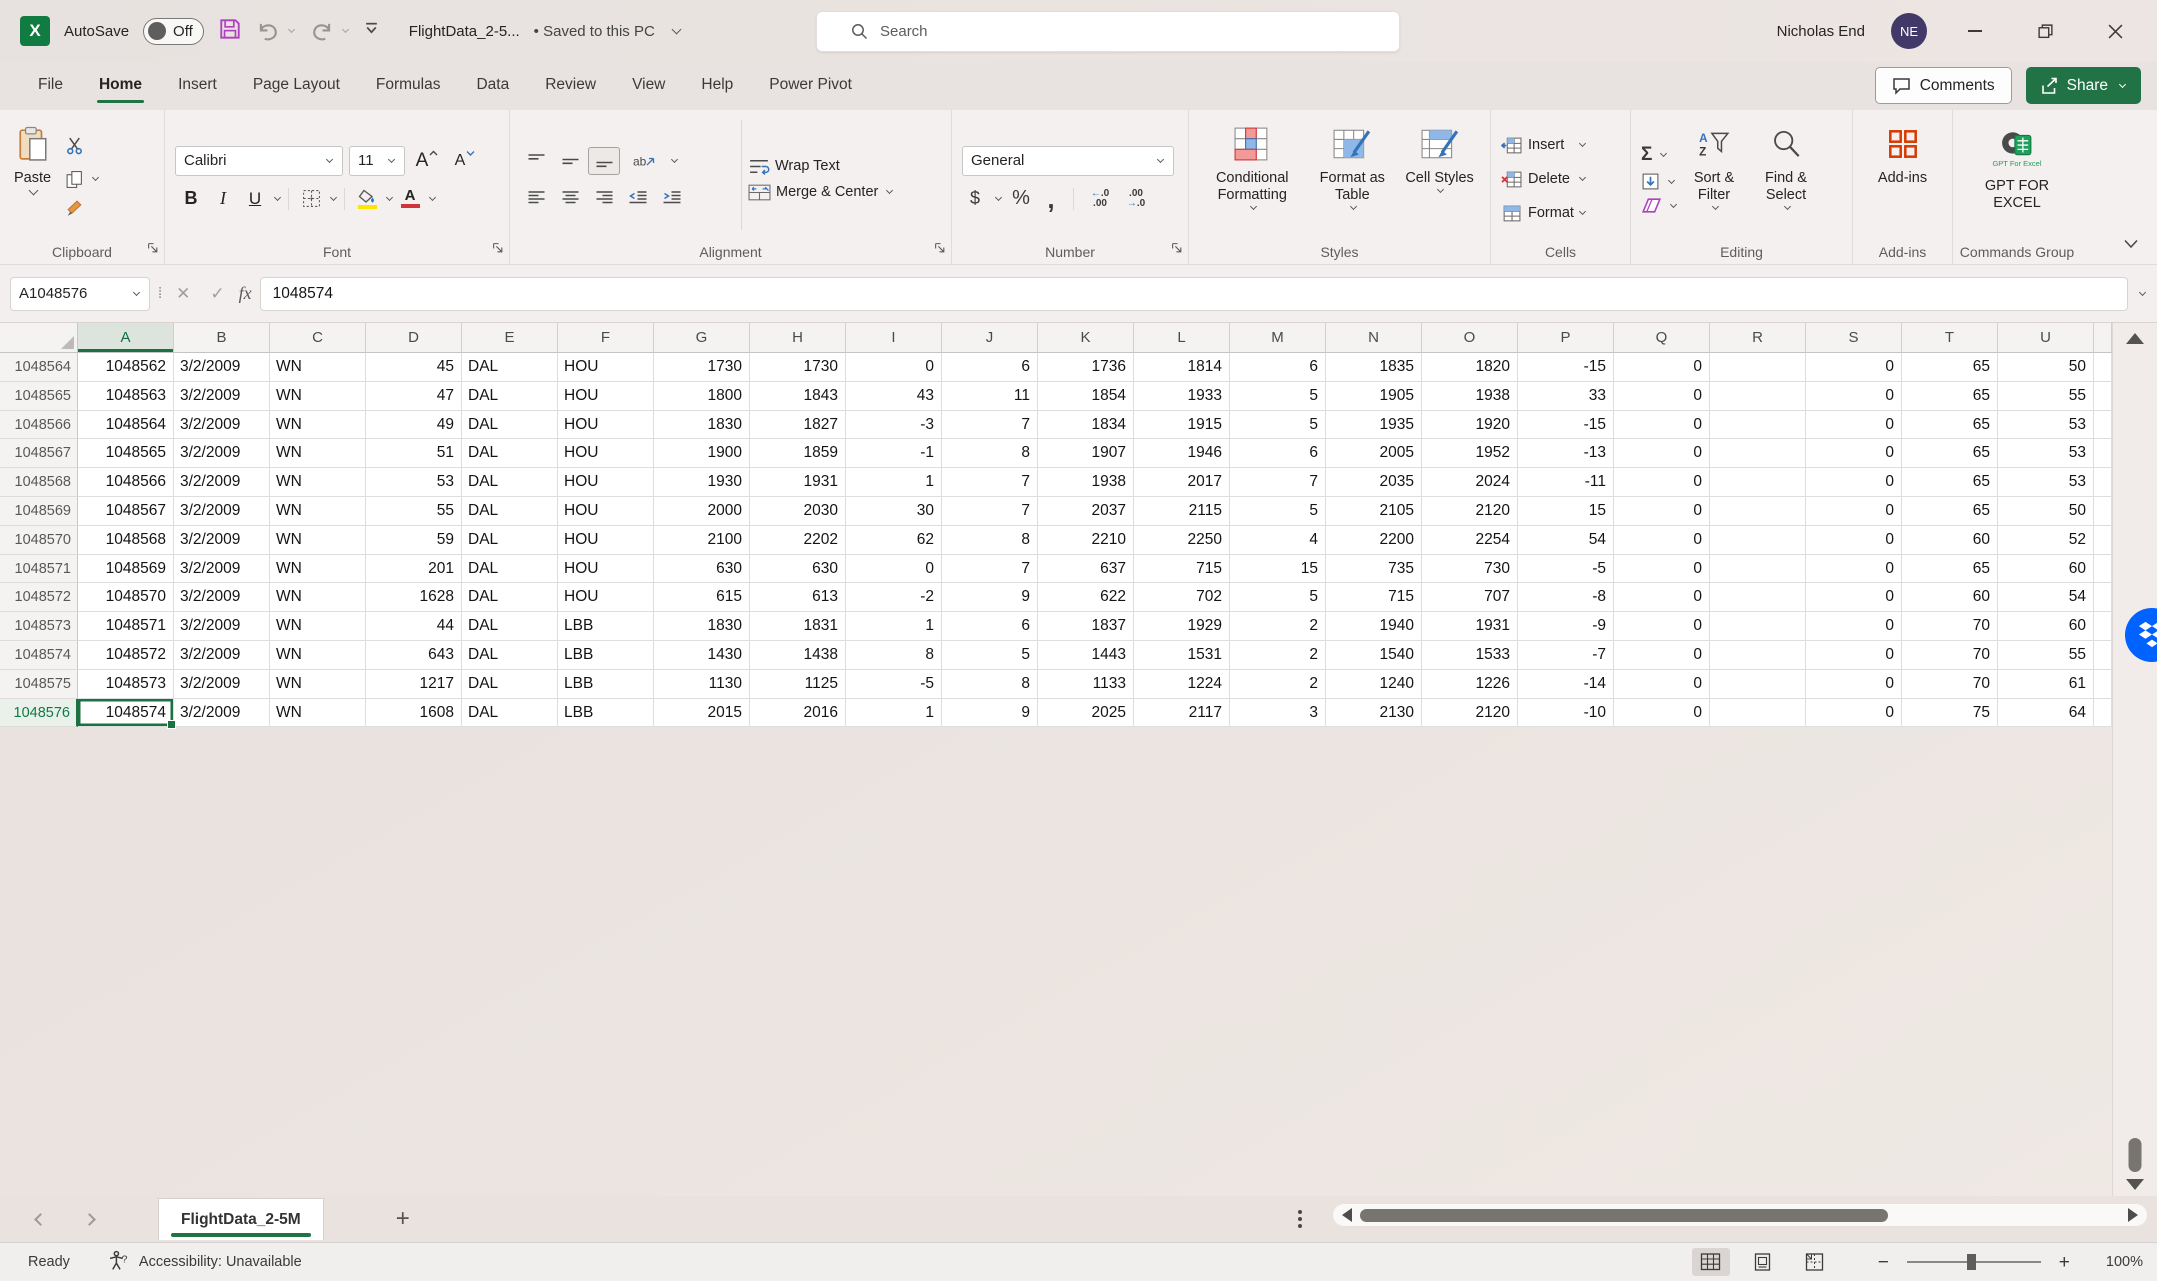 The width and height of the screenshot is (2157, 1281). I want to click on cell-C1048576: WN, so click(318, 713).